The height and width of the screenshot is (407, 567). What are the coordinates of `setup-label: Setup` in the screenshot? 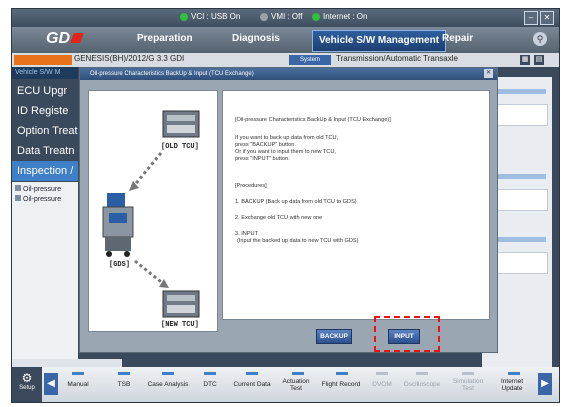 It's located at (27, 388).